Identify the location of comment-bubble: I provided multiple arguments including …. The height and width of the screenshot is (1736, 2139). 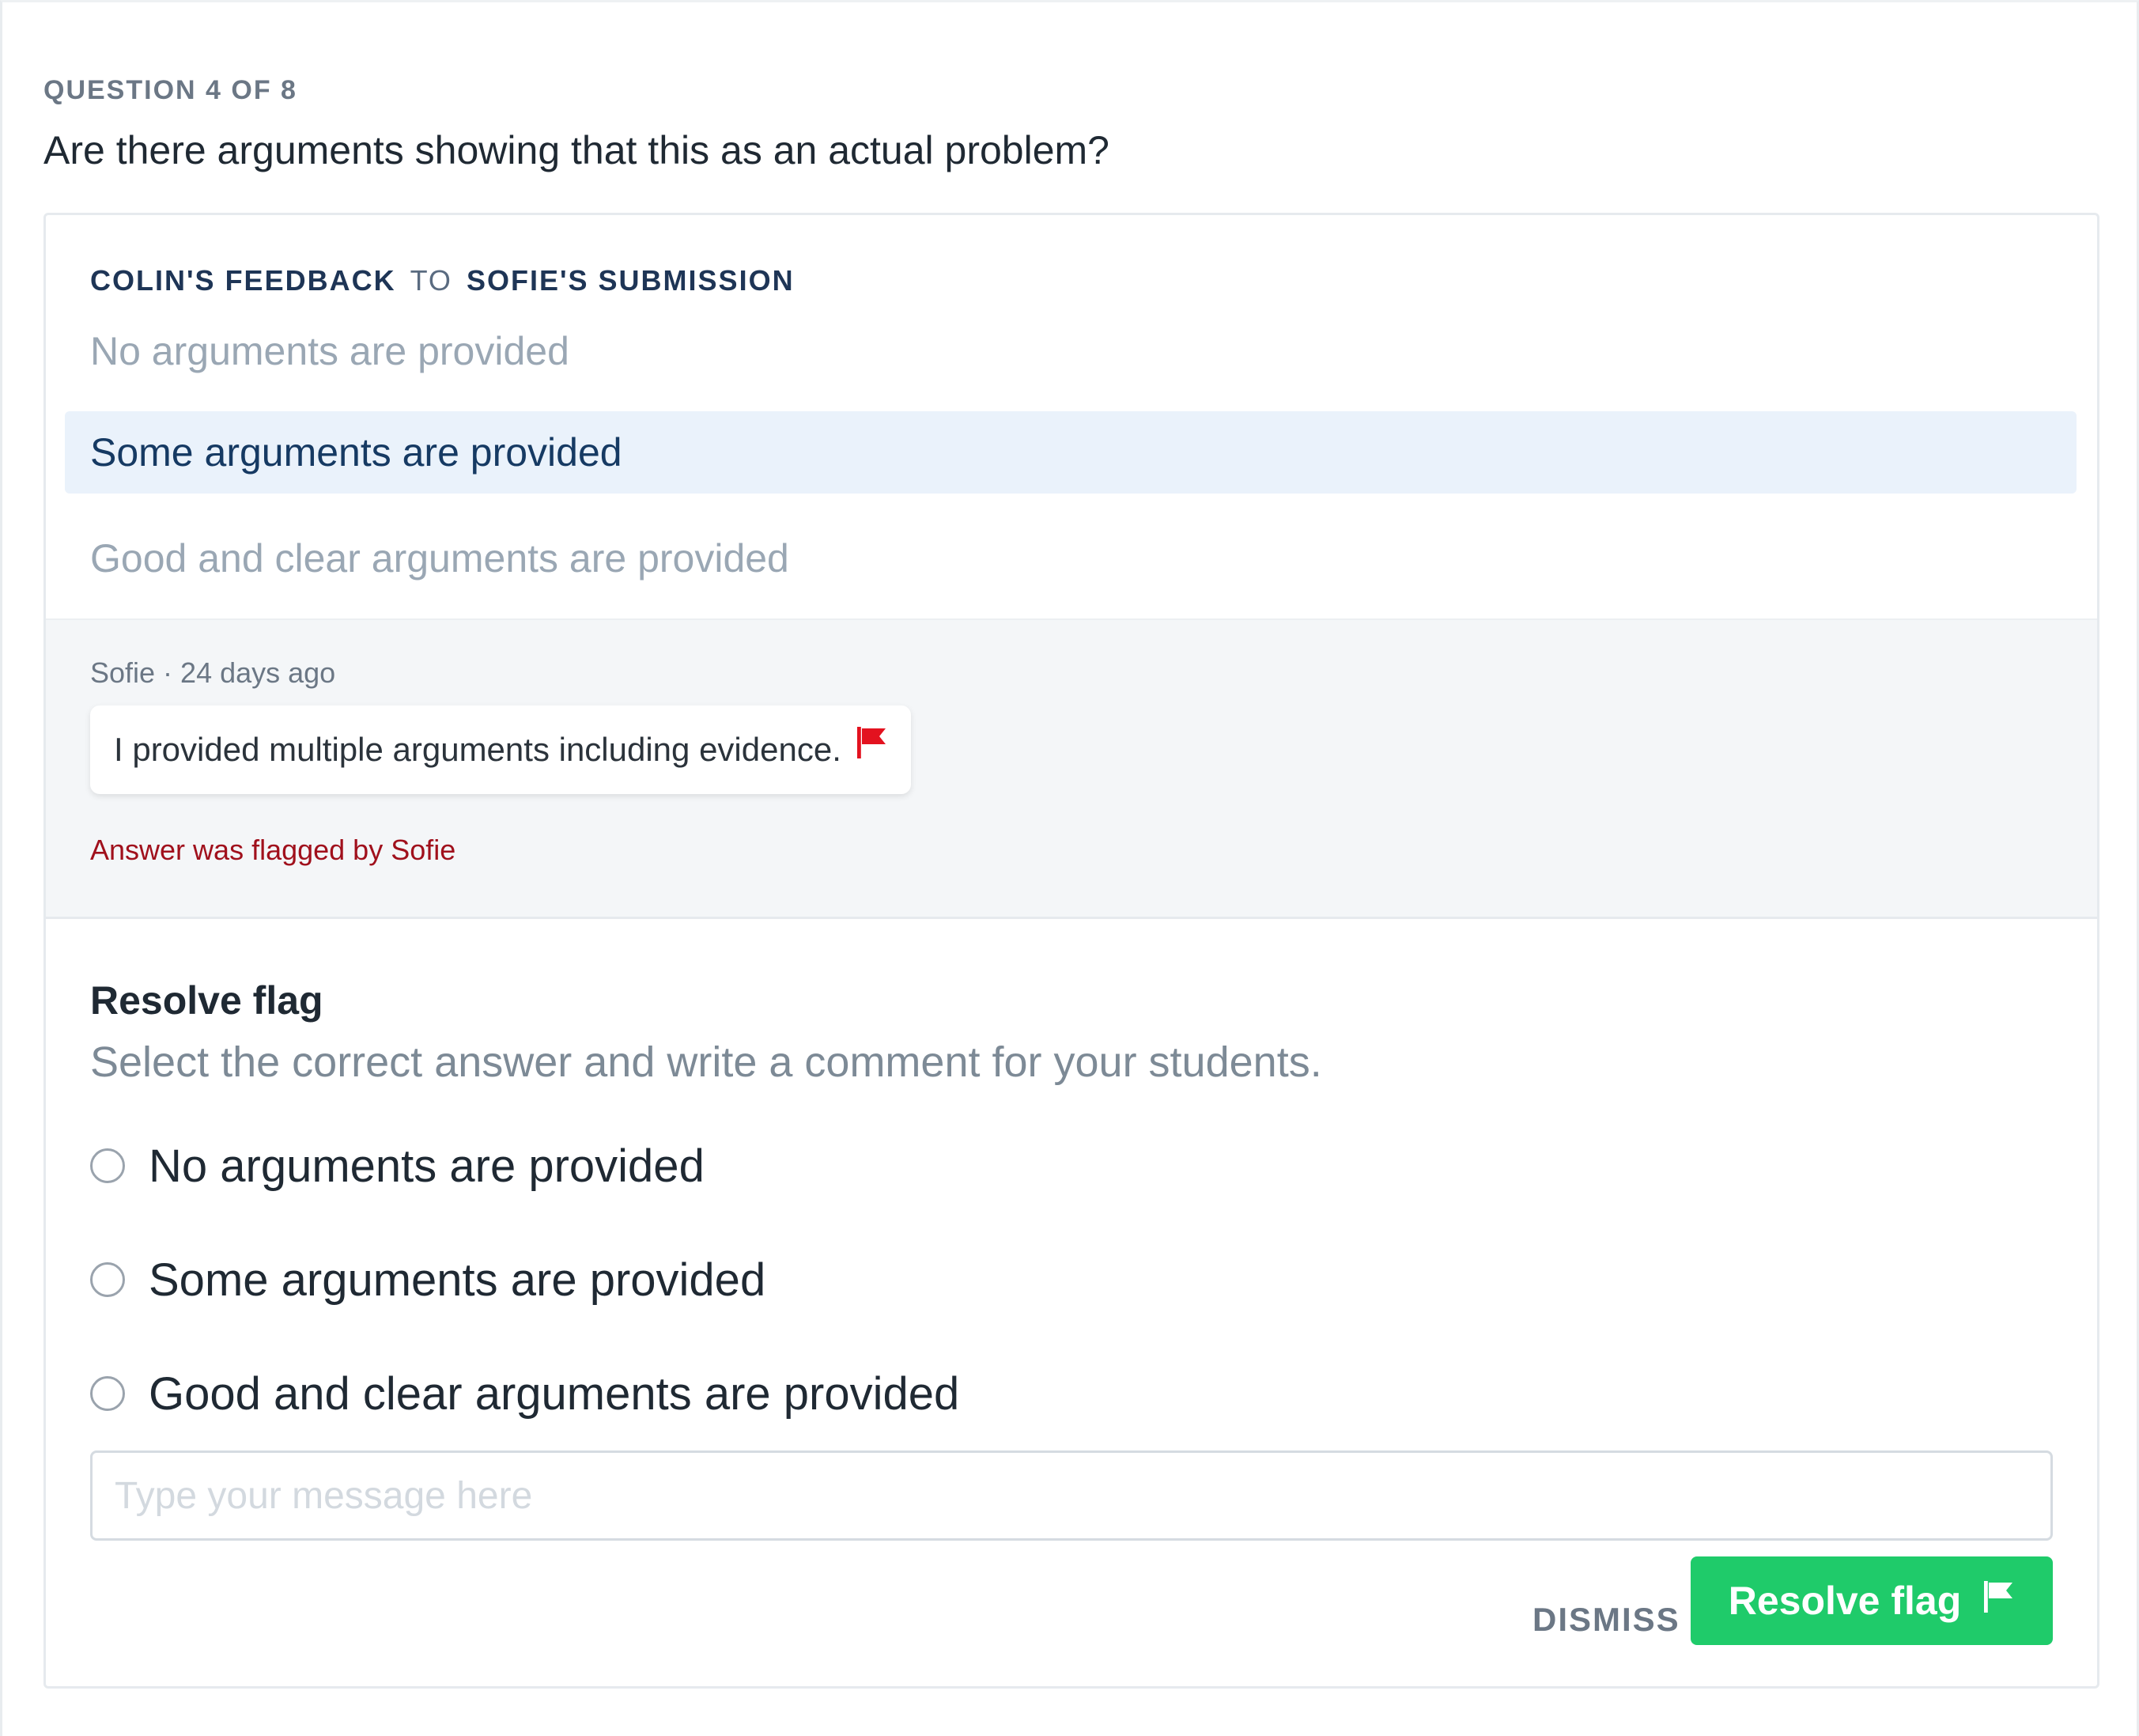
(500, 750).